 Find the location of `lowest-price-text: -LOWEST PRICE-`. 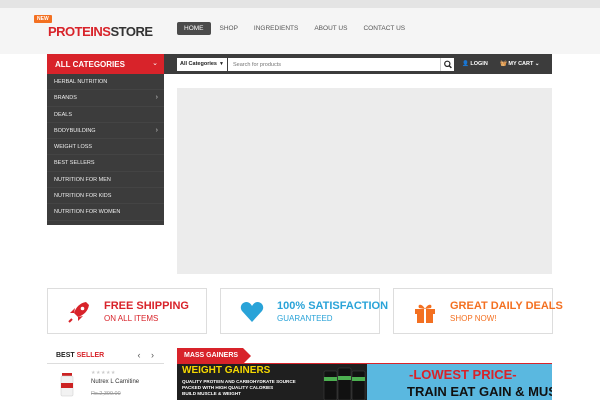

lowest-price-text: -LOWEST PRICE- is located at coordinates (463, 374).